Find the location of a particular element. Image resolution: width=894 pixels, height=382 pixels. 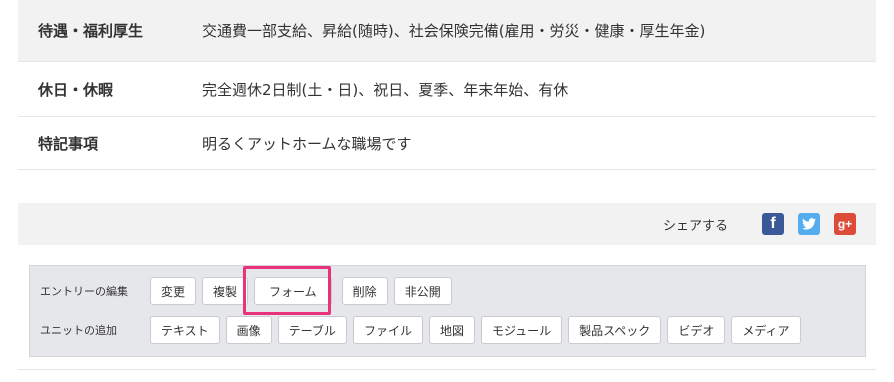

share-label: シェアする is located at coordinates (695, 226).